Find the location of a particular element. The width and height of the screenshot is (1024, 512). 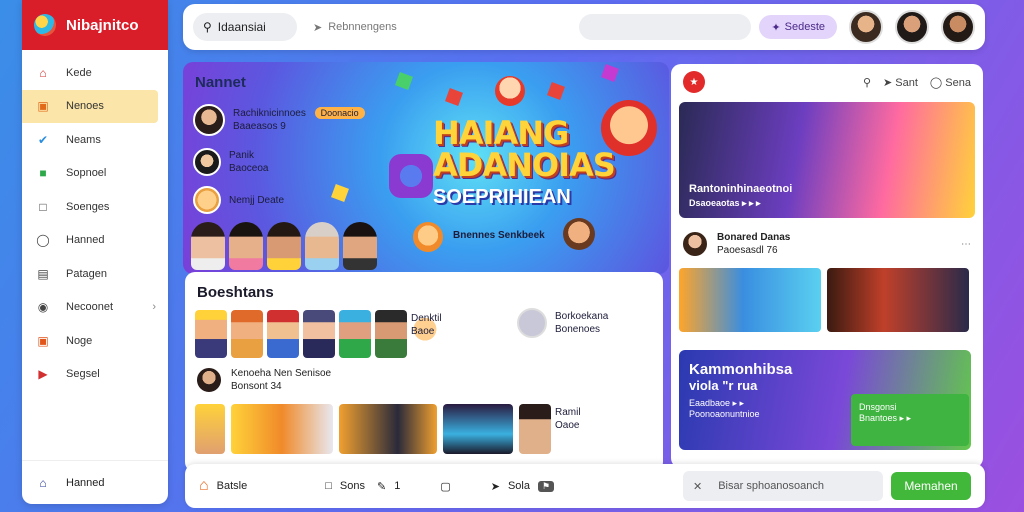

sidebar-item-segsel: ▶ Segsel is located at coordinates (95, 375).